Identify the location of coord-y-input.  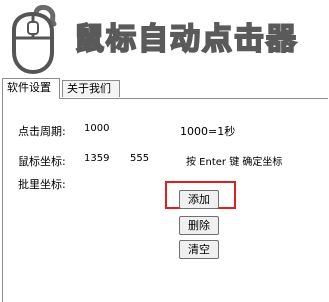
(152, 158).